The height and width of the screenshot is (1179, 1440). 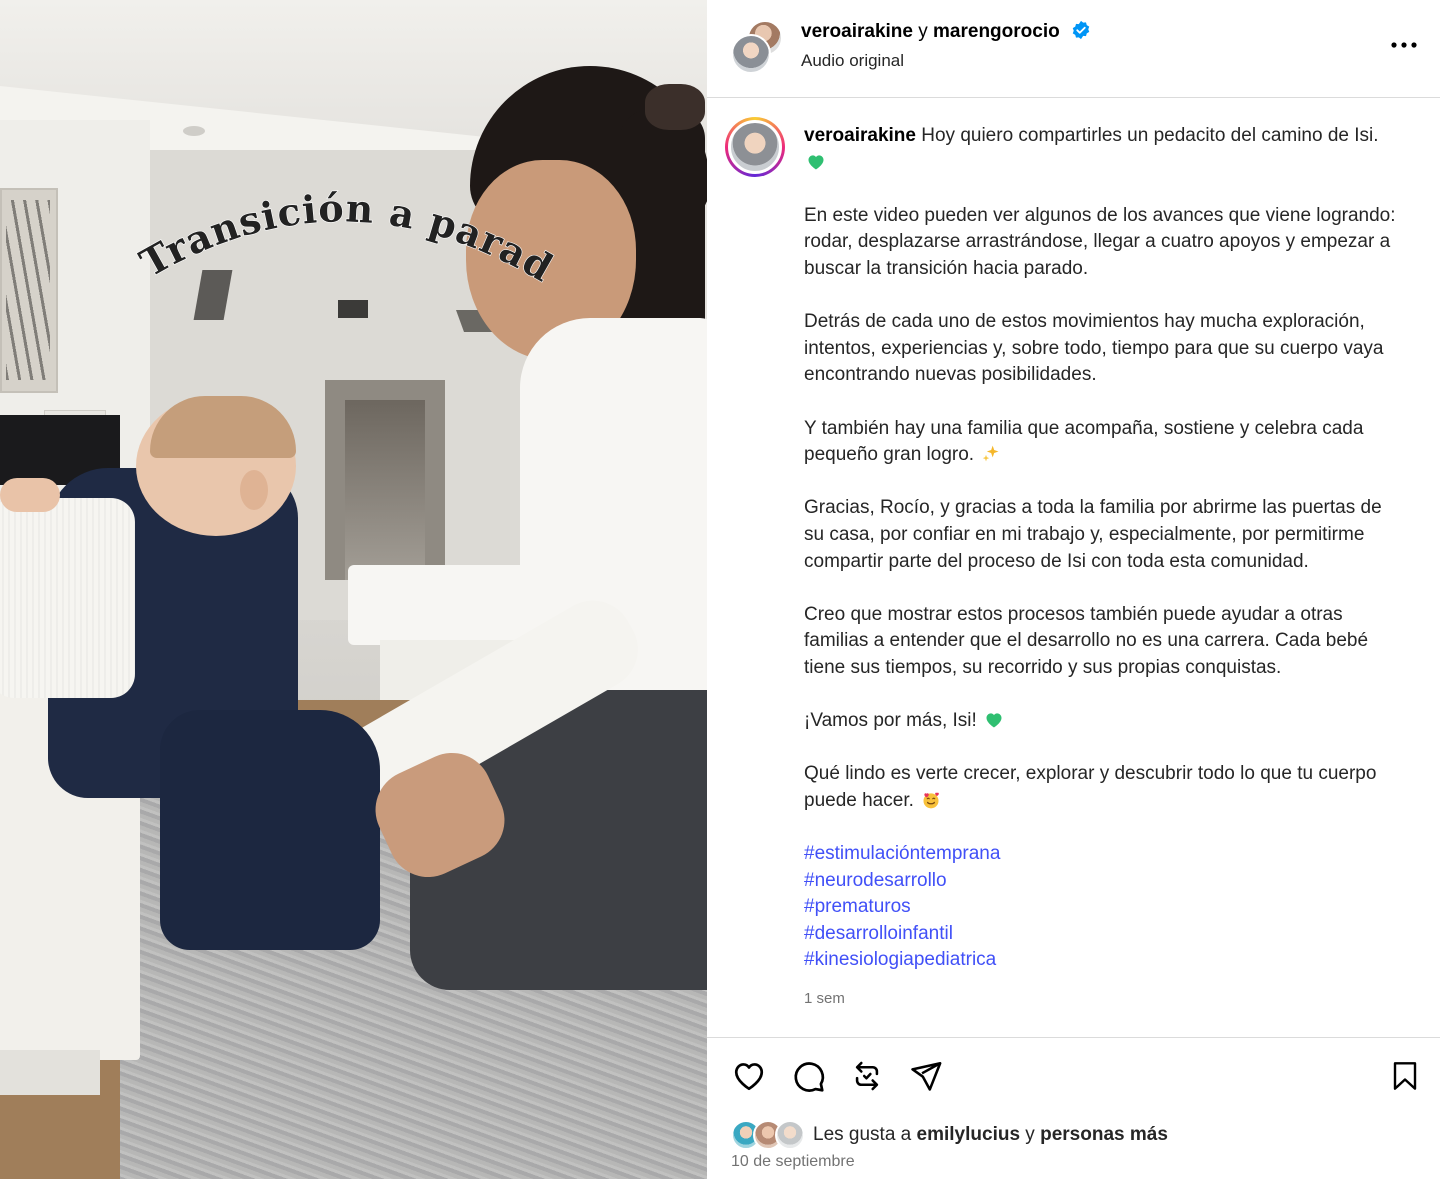 What do you see at coordinates (1104, 1135) in the screenshot?
I see `likes-others-link: personas más` at bounding box center [1104, 1135].